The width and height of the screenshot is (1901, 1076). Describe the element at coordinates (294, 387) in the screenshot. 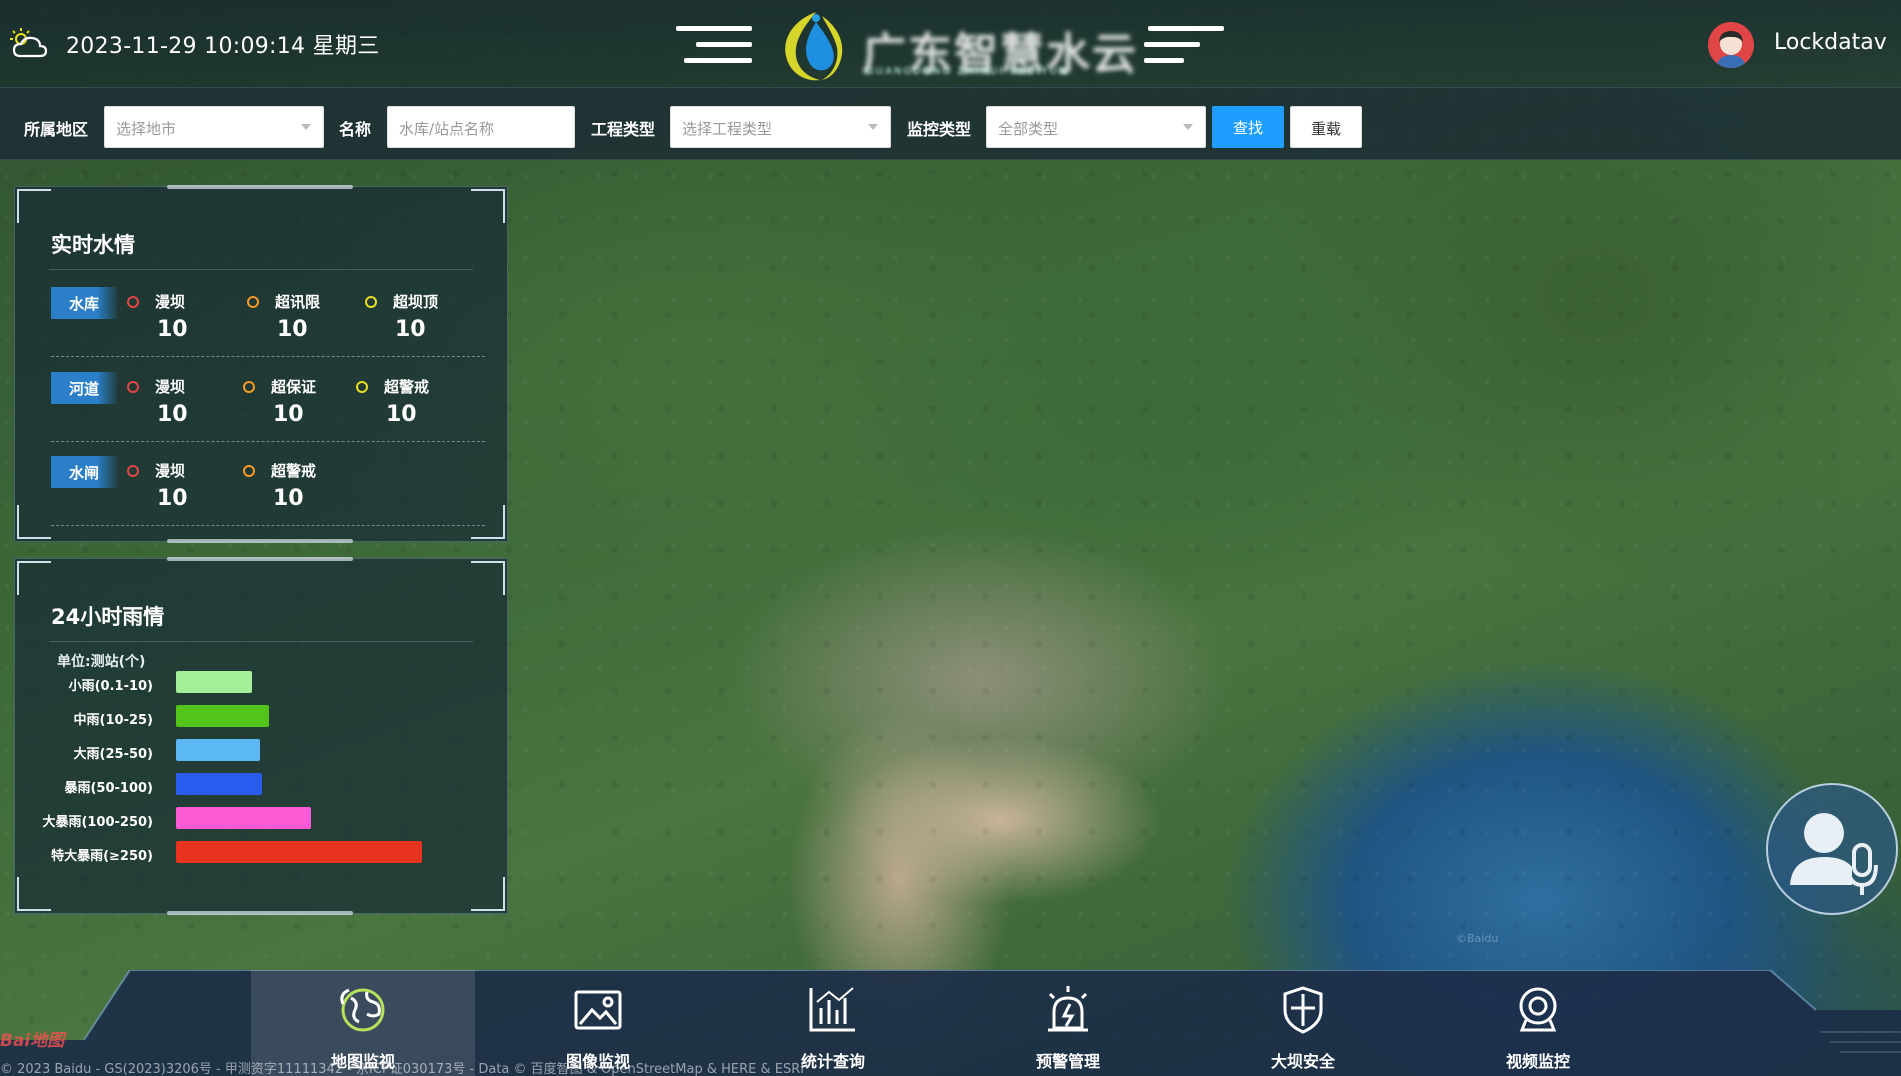

I see `item-name: 超保证` at that location.